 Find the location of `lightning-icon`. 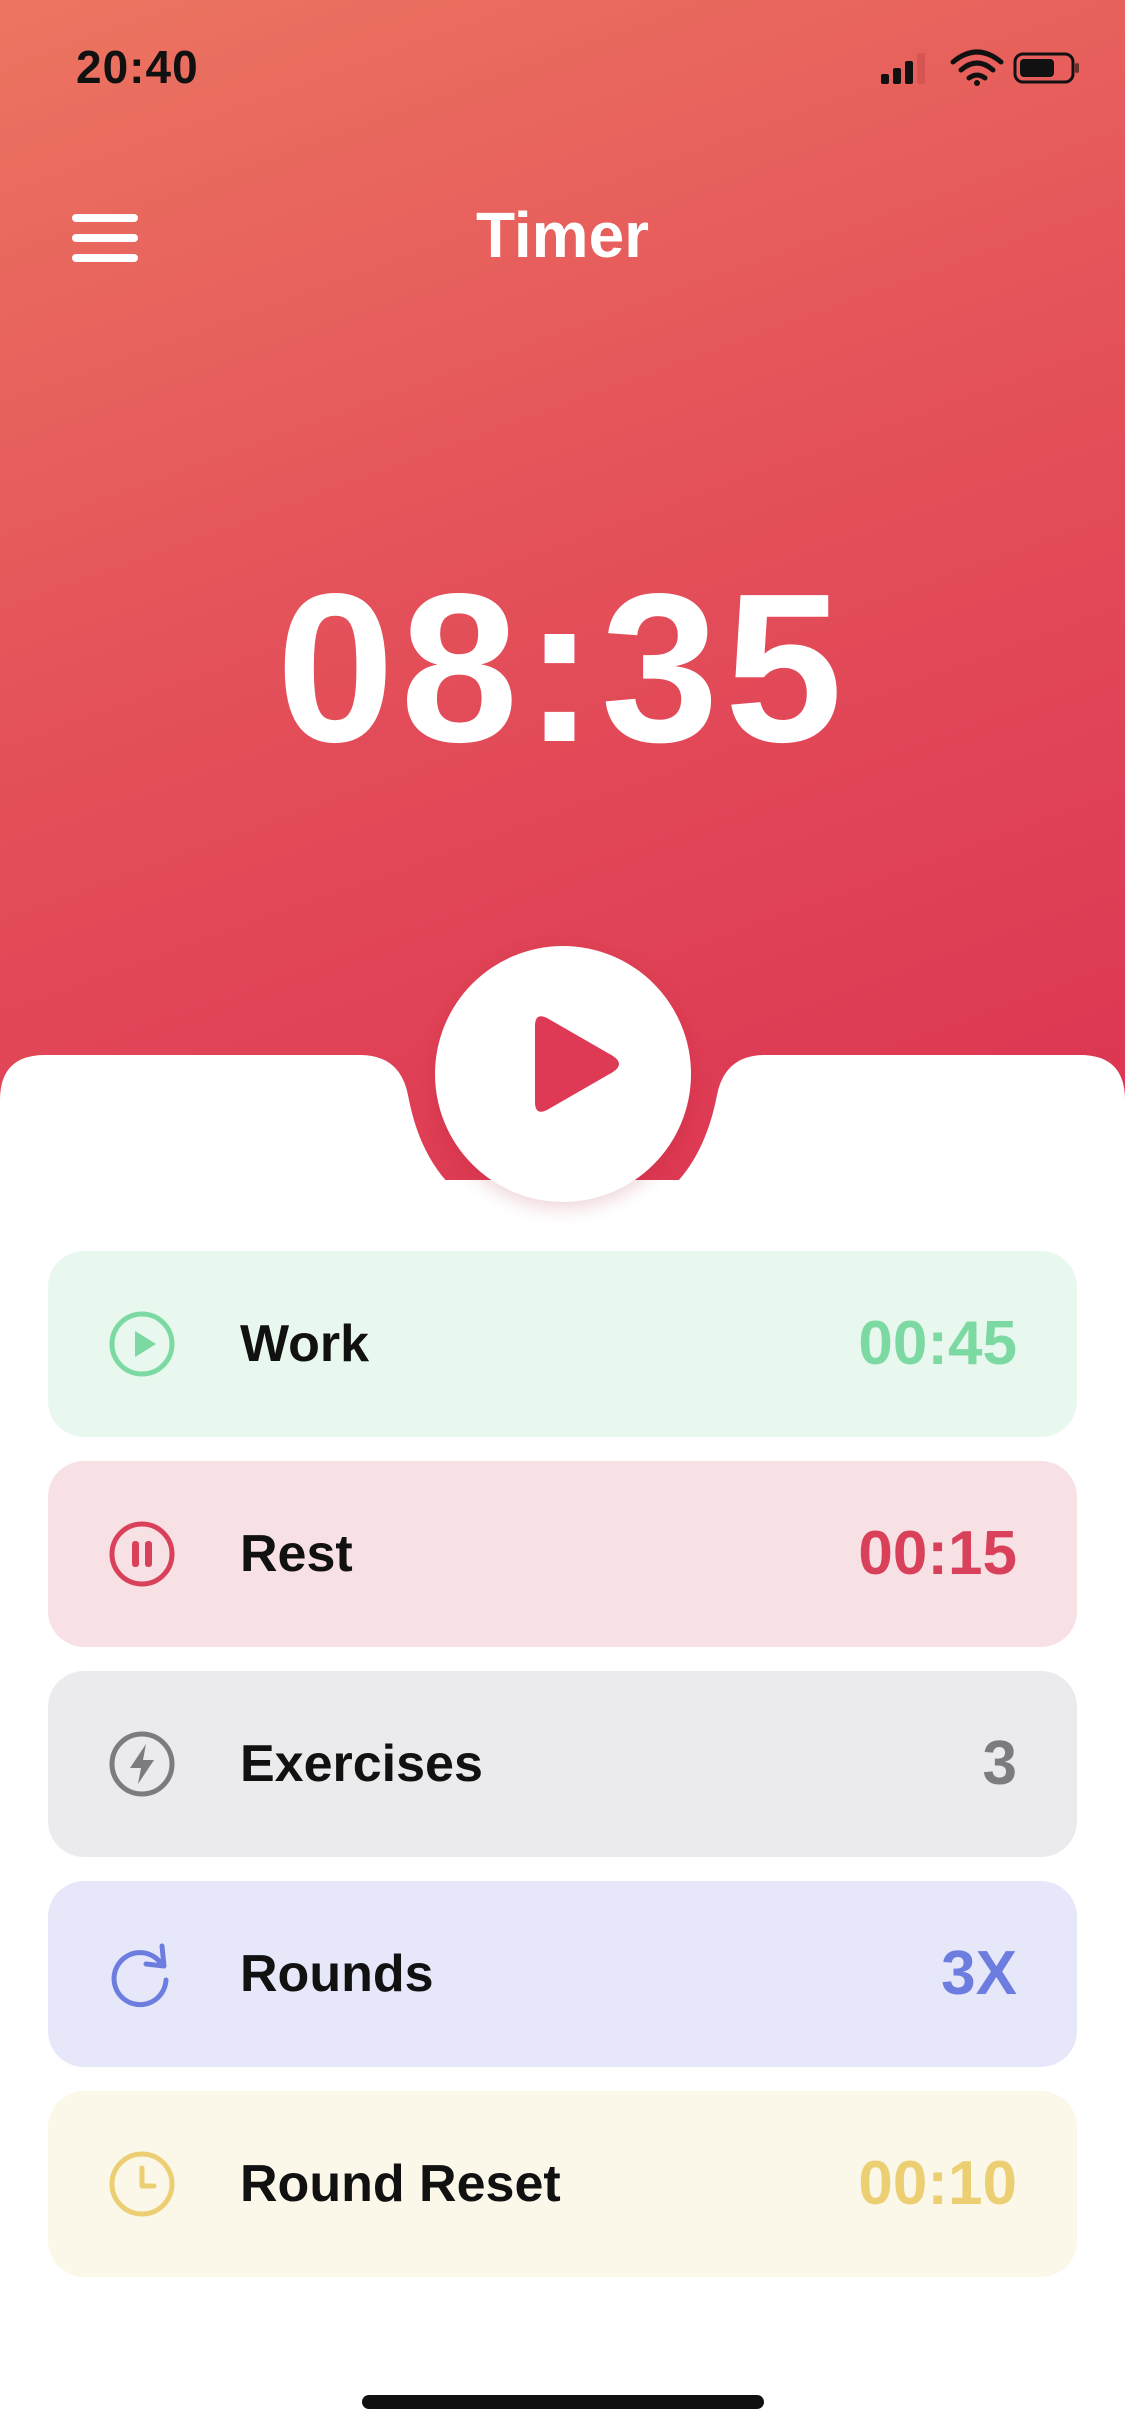

lightning-icon is located at coordinates (142, 1764).